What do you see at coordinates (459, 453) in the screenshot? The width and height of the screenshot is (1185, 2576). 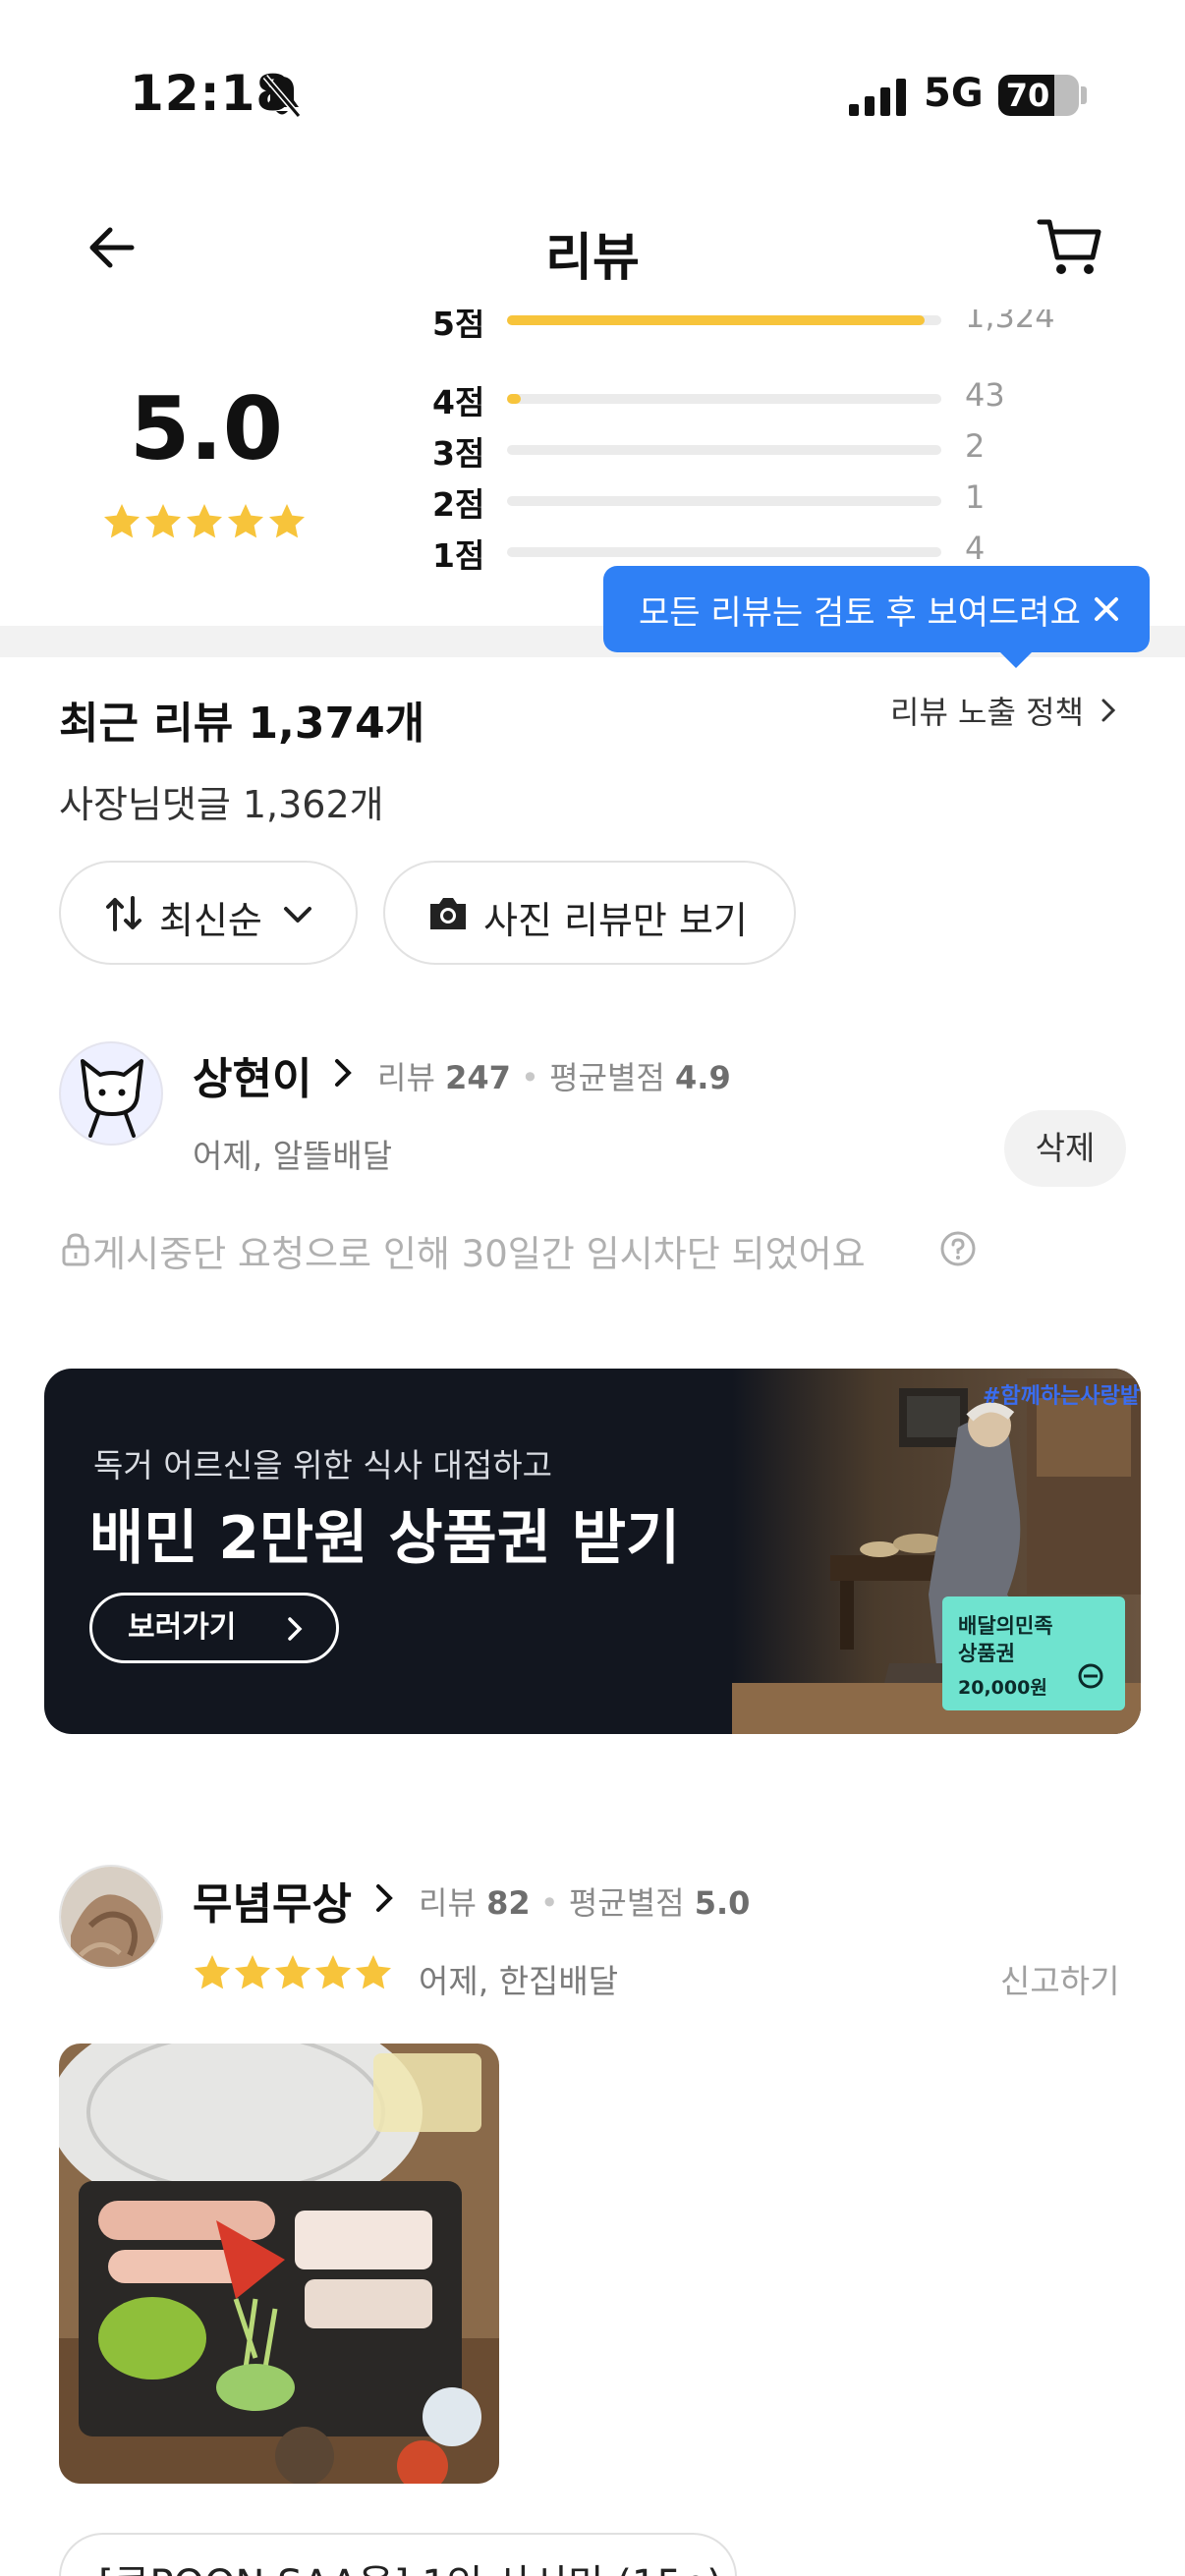 I see `rating-dist-label: 3점` at bounding box center [459, 453].